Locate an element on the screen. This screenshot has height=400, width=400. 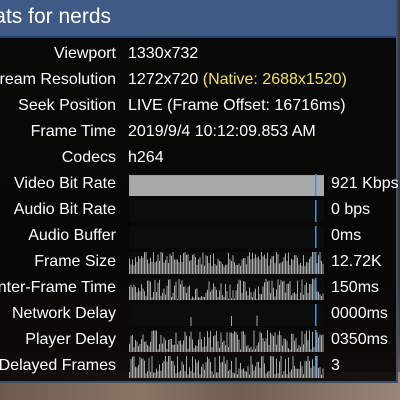
graph-svg is located at coordinates (316, 211).